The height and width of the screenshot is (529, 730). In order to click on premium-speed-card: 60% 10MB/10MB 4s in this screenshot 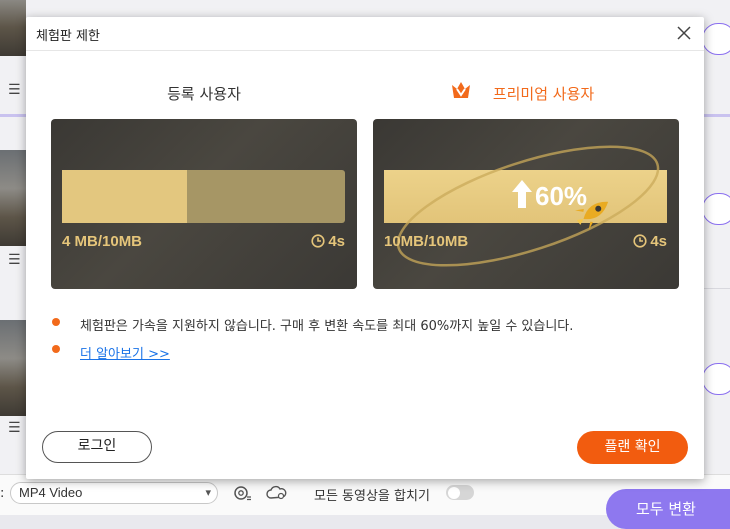, I will do `click(526, 204)`.